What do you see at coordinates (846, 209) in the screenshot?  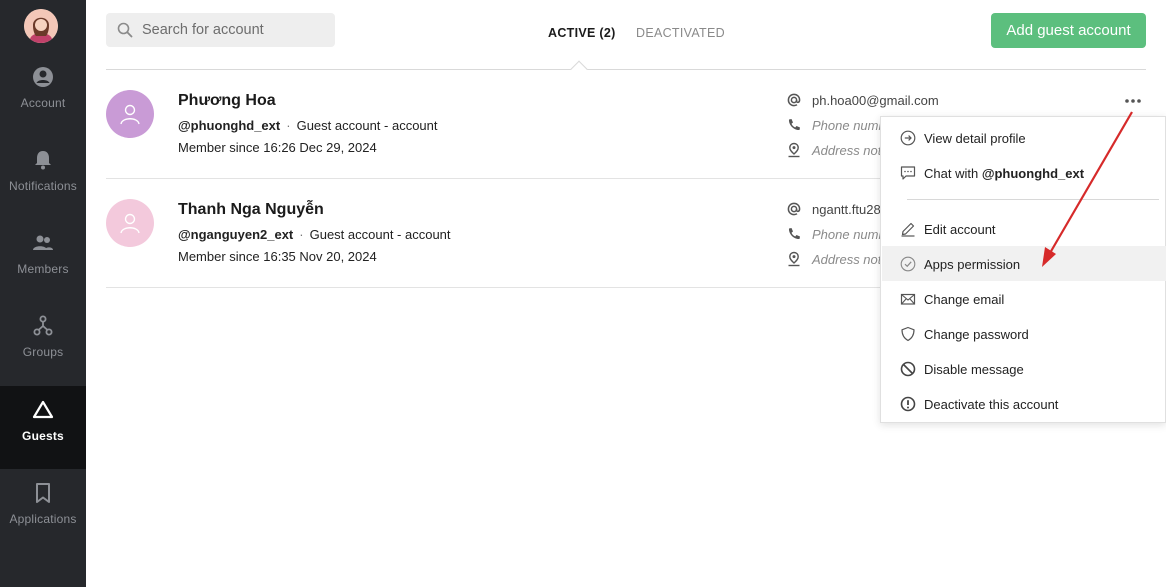 I see `email-text: ngantt.ftu28` at bounding box center [846, 209].